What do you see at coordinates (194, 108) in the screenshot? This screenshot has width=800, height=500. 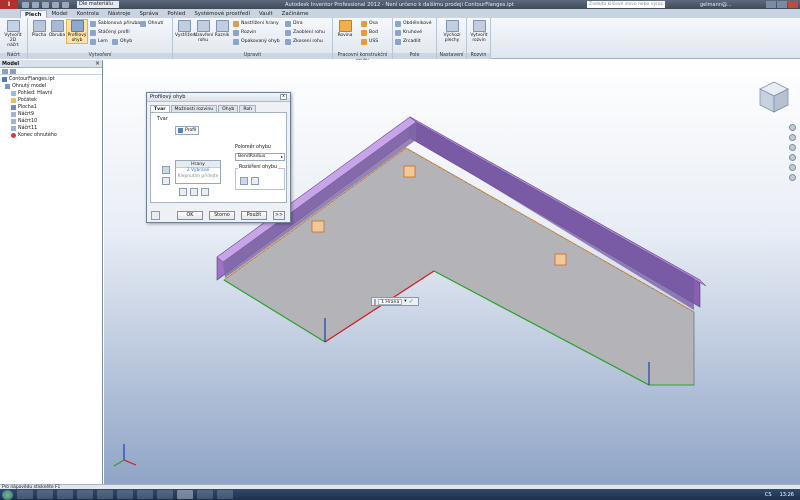 I see `dialog-tab-unfold-options: Možnosti rozvinu` at bounding box center [194, 108].